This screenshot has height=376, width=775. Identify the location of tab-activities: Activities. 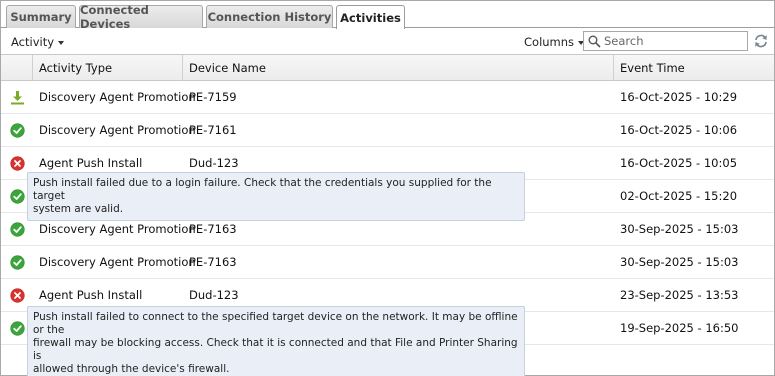
(370, 17).